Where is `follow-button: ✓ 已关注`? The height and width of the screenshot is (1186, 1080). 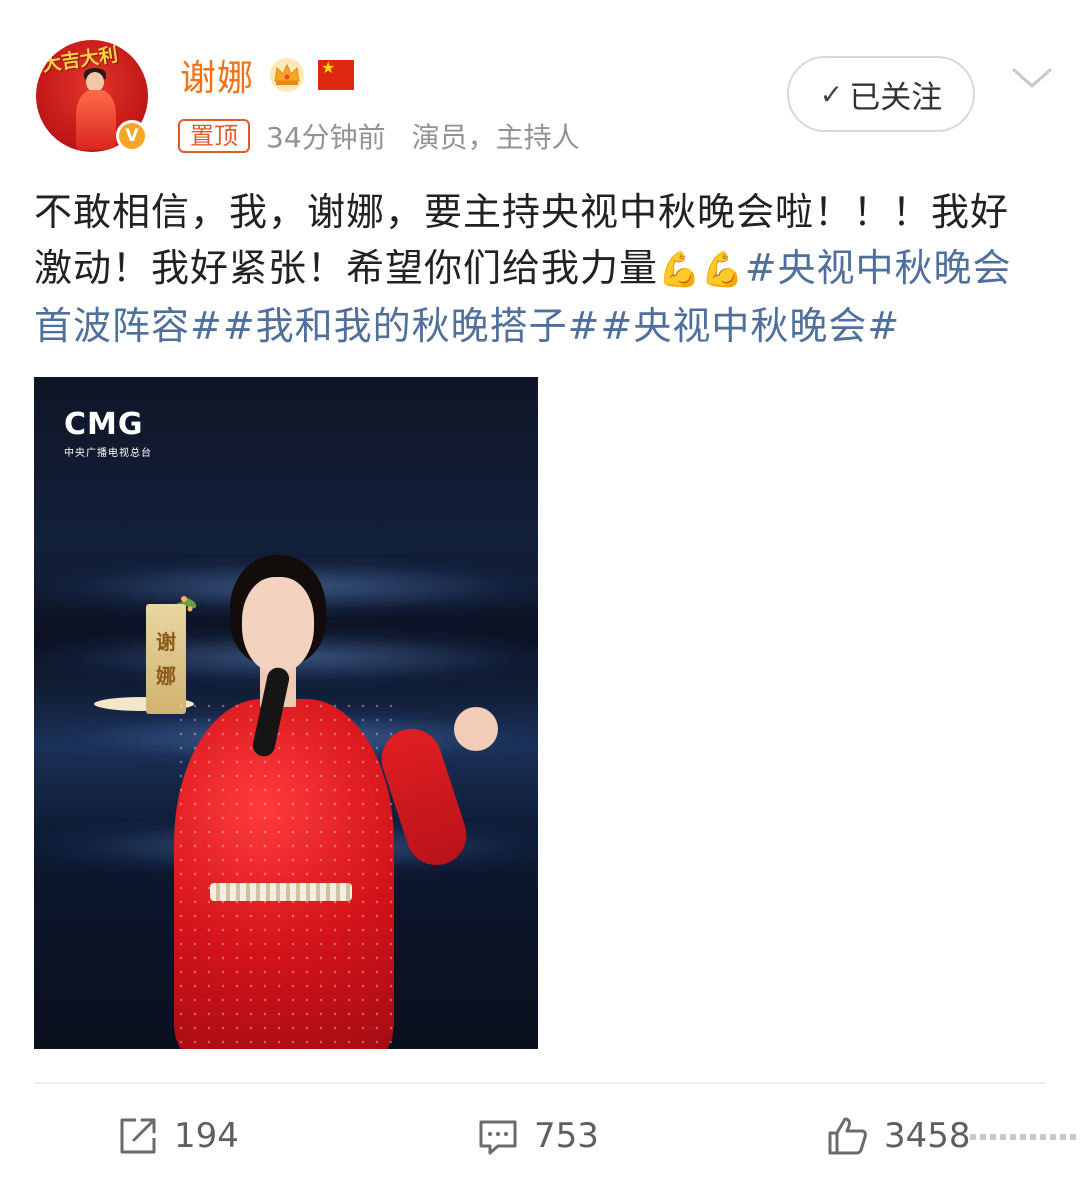
follow-button: ✓ 已关注 is located at coordinates (881, 94).